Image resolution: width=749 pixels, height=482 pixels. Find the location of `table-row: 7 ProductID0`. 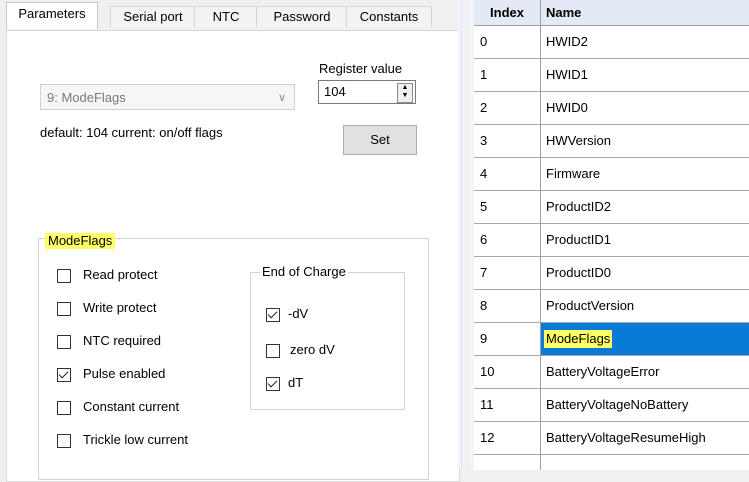

table-row: 7 ProductID0 is located at coordinates (611, 273).